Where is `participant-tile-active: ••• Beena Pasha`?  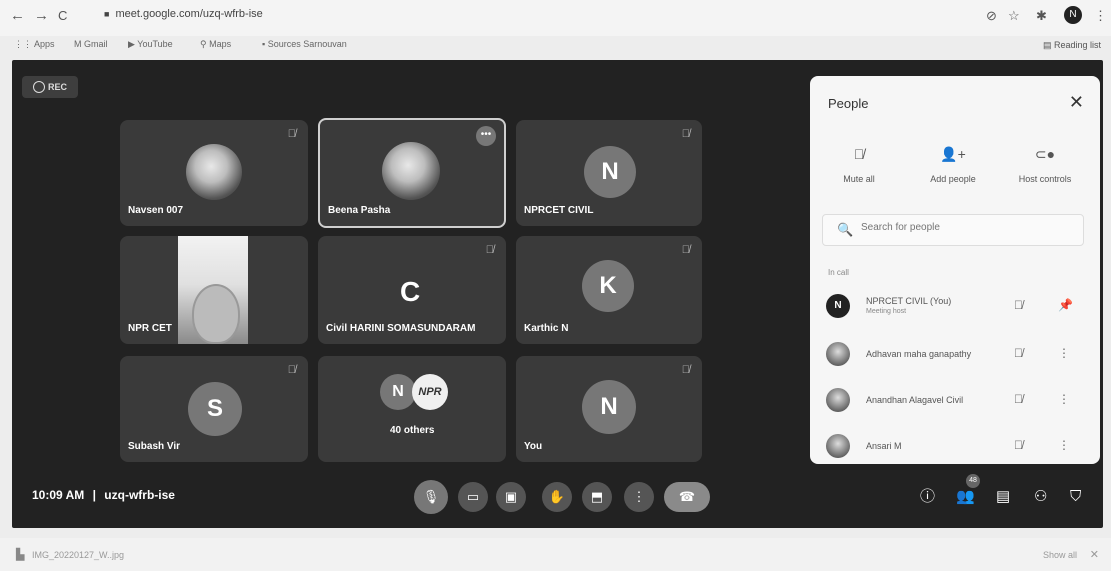 participant-tile-active: ••• Beena Pasha is located at coordinates (412, 173).